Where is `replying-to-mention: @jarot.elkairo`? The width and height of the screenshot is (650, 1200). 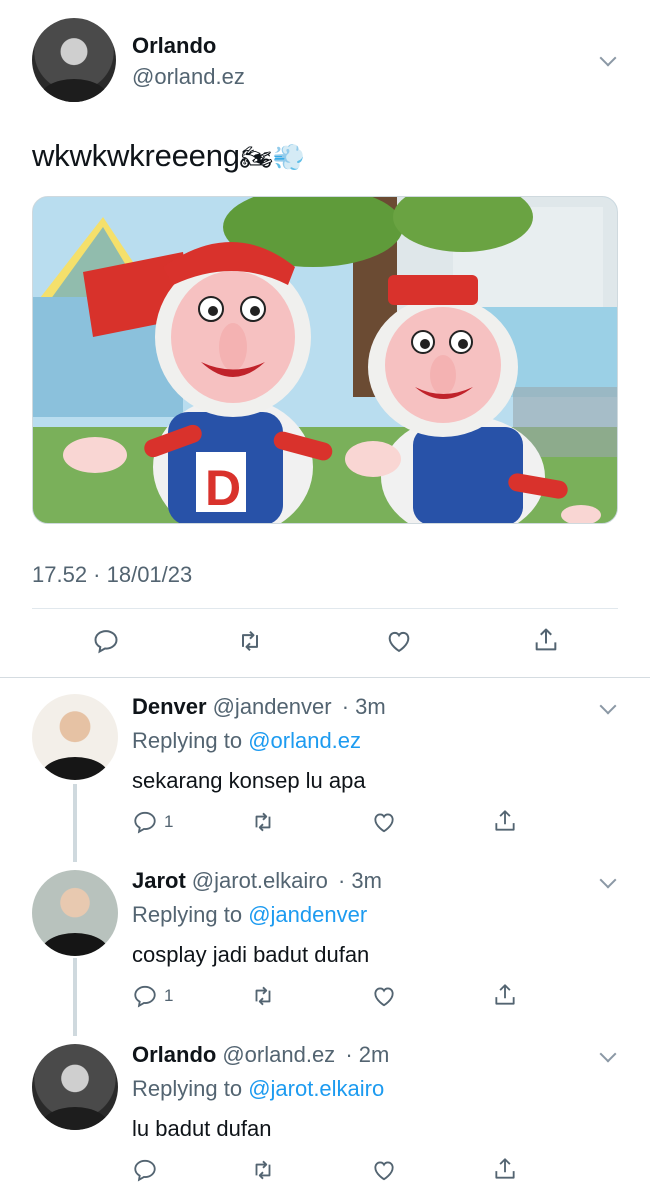
replying-to-mention: @jarot.elkairo is located at coordinates (316, 1088).